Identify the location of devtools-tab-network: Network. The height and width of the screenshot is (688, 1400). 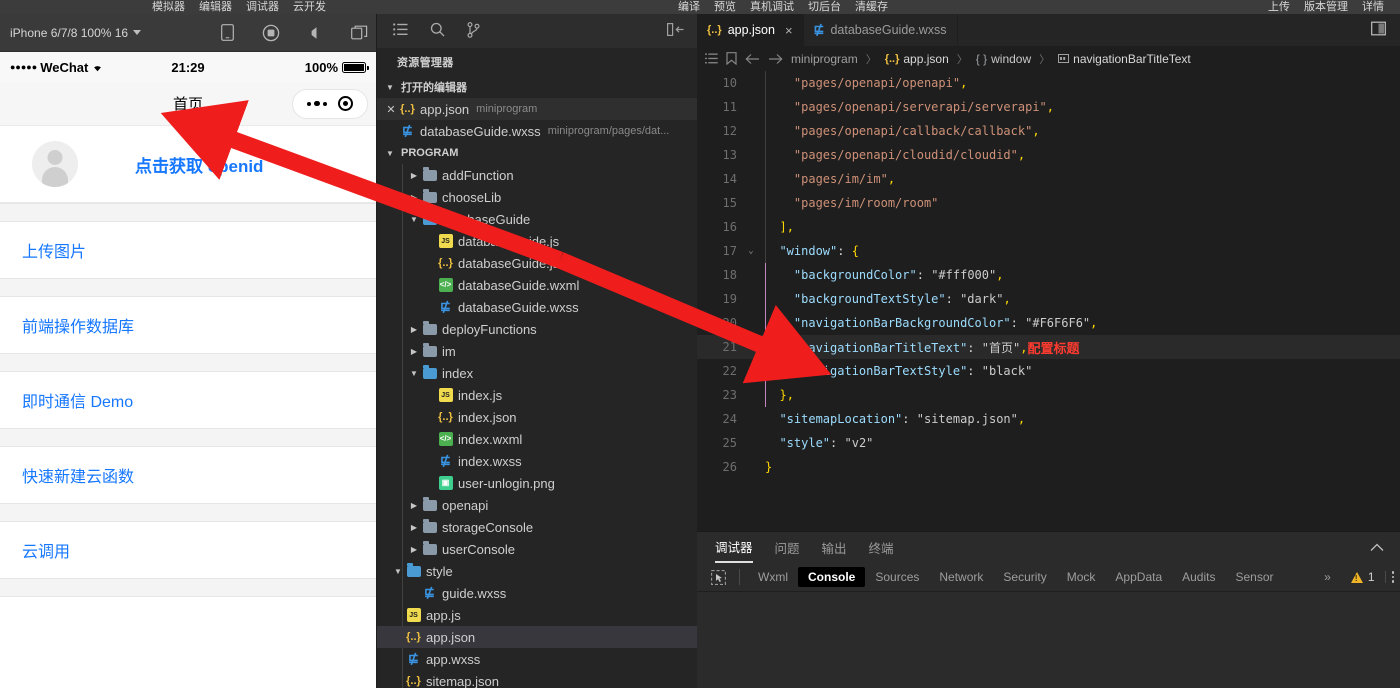
(961, 577).